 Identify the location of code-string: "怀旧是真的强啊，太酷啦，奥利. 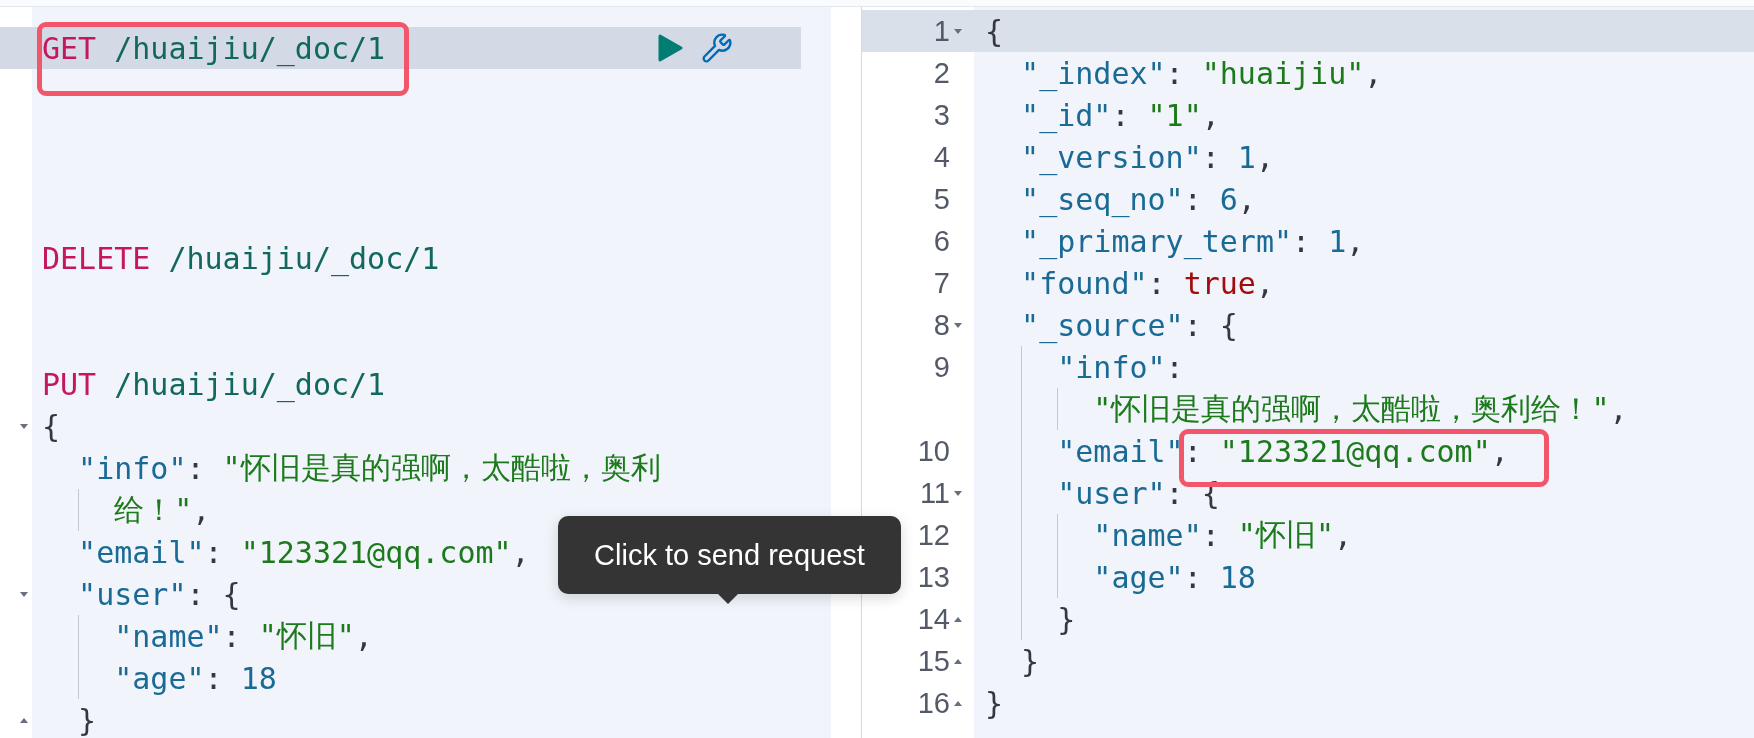
(441, 467).